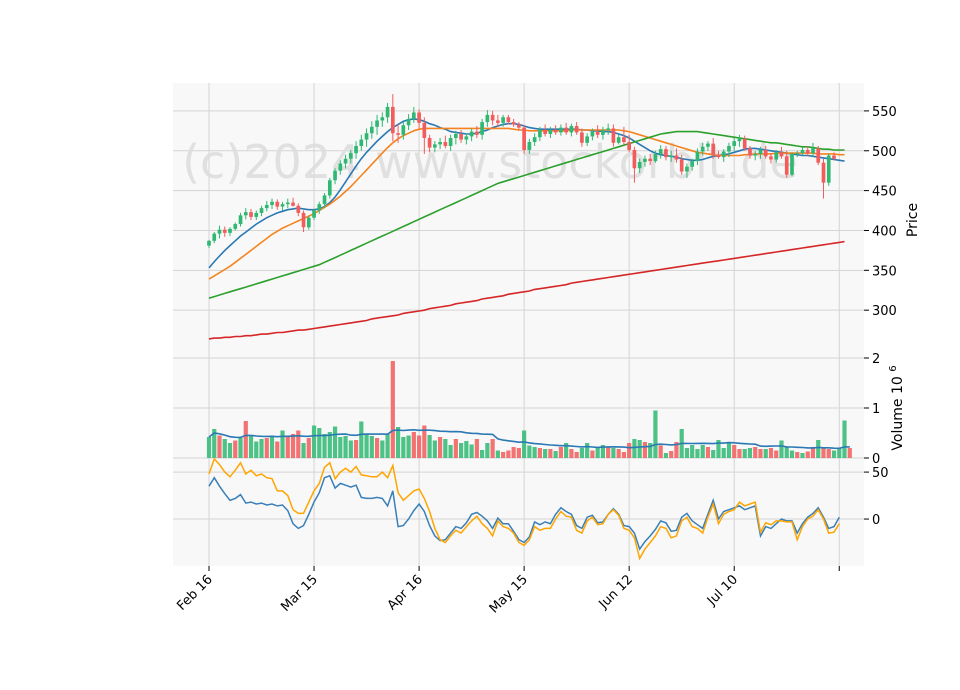  What do you see at coordinates (876, 520) in the screenshot?
I see `oscillator-tick-label: 0` at bounding box center [876, 520].